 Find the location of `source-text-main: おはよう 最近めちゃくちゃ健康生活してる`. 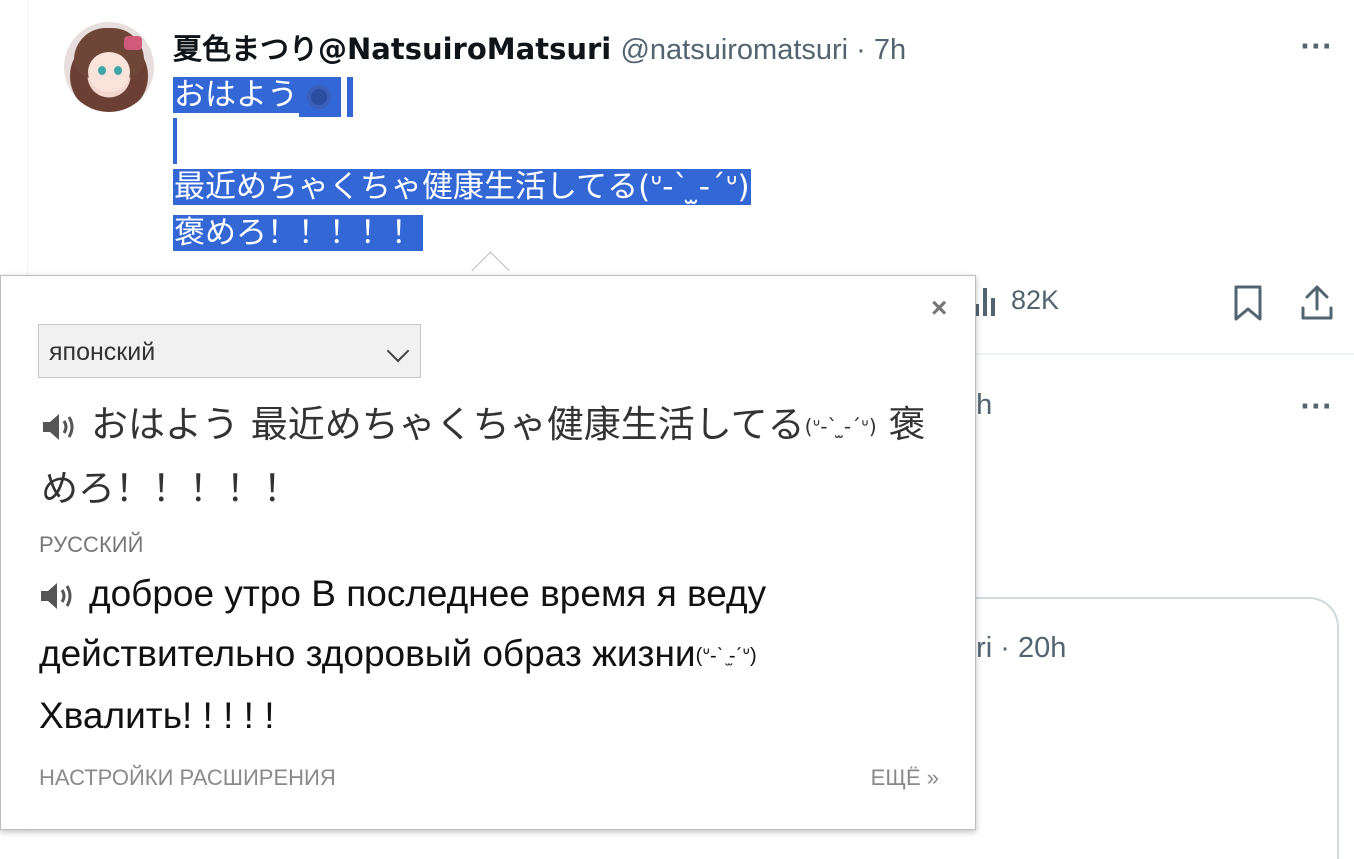

source-text-main: おはよう 最近めちゃくちゃ健康生活してる is located at coordinates (448, 424).